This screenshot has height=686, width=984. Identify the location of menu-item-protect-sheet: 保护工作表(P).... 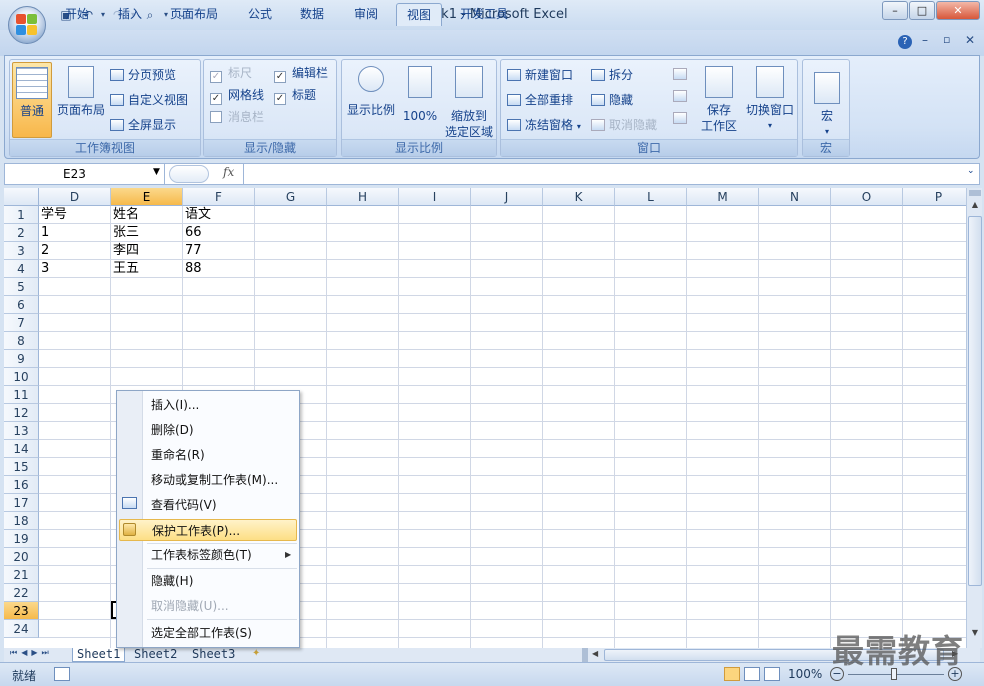
(208, 530).